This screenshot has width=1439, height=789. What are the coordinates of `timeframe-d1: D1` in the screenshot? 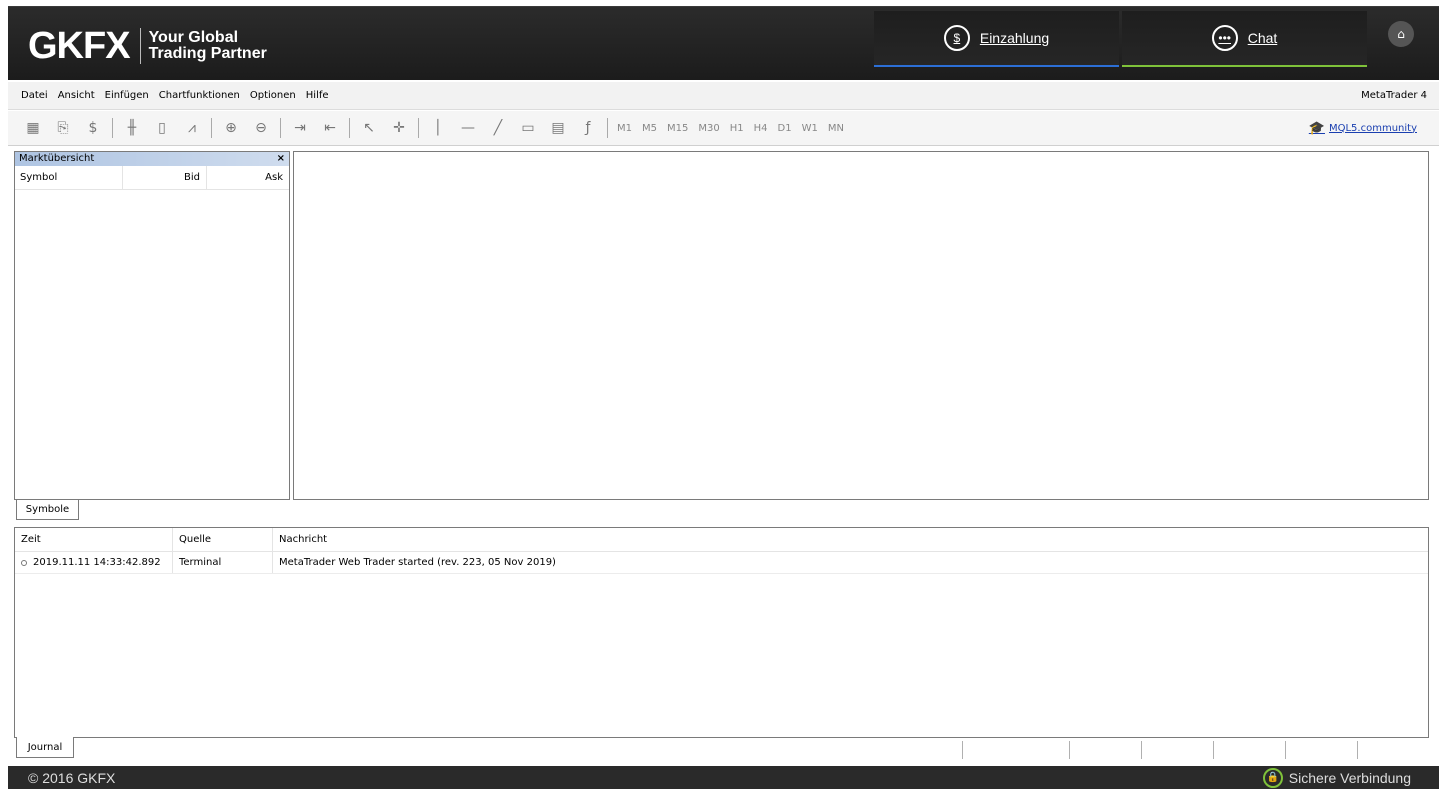 It's located at (785, 128).